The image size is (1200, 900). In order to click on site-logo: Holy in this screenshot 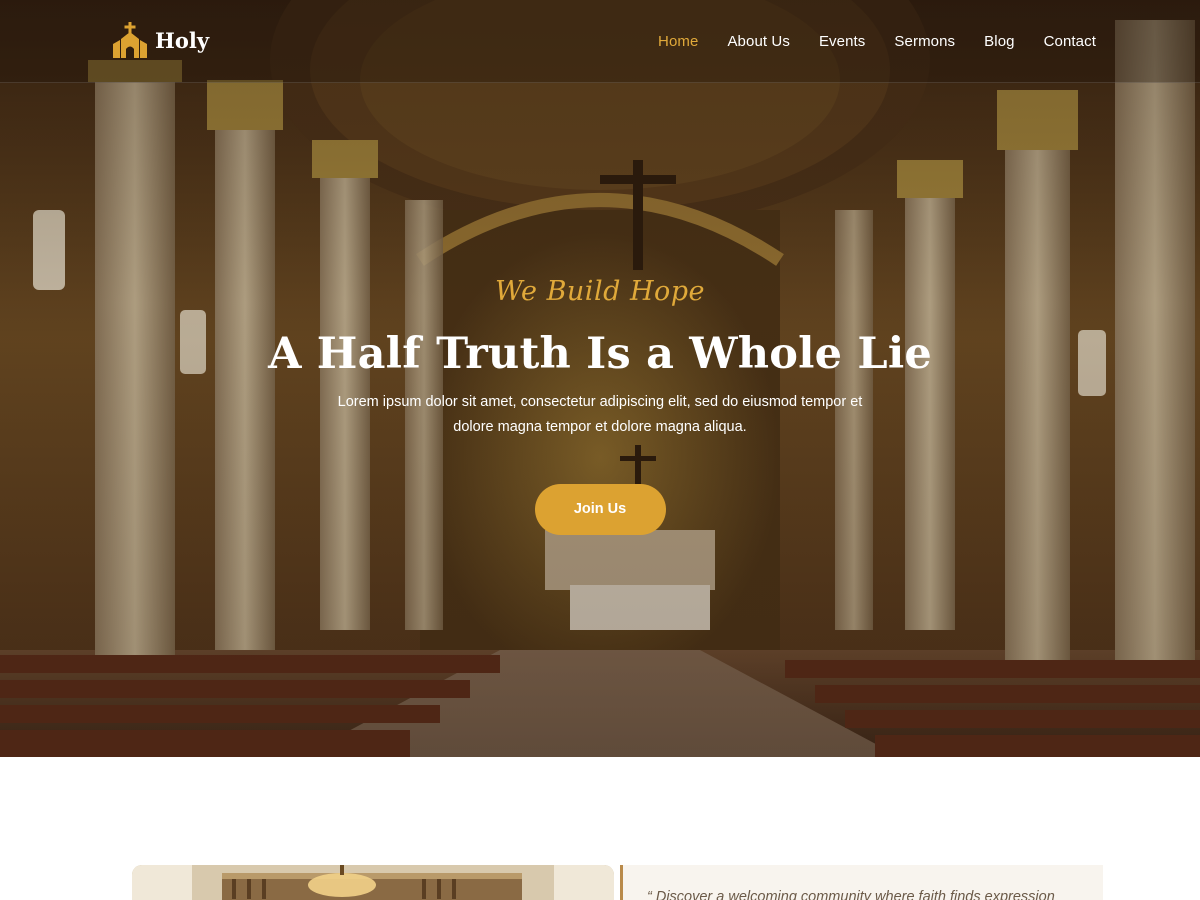, I will do `click(161, 40)`.